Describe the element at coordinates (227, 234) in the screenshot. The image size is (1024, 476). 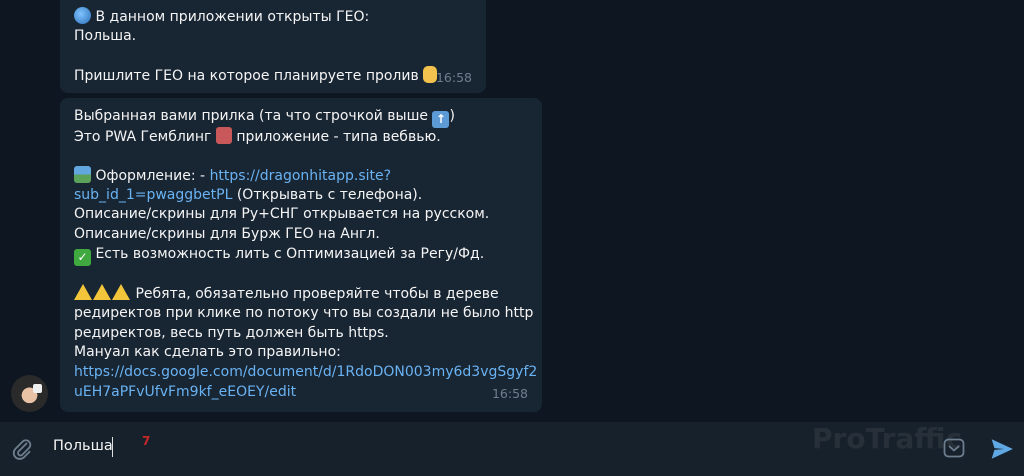
I see `message-line: Описание/скрины для Бурж ГЕО на Англ.` at that location.